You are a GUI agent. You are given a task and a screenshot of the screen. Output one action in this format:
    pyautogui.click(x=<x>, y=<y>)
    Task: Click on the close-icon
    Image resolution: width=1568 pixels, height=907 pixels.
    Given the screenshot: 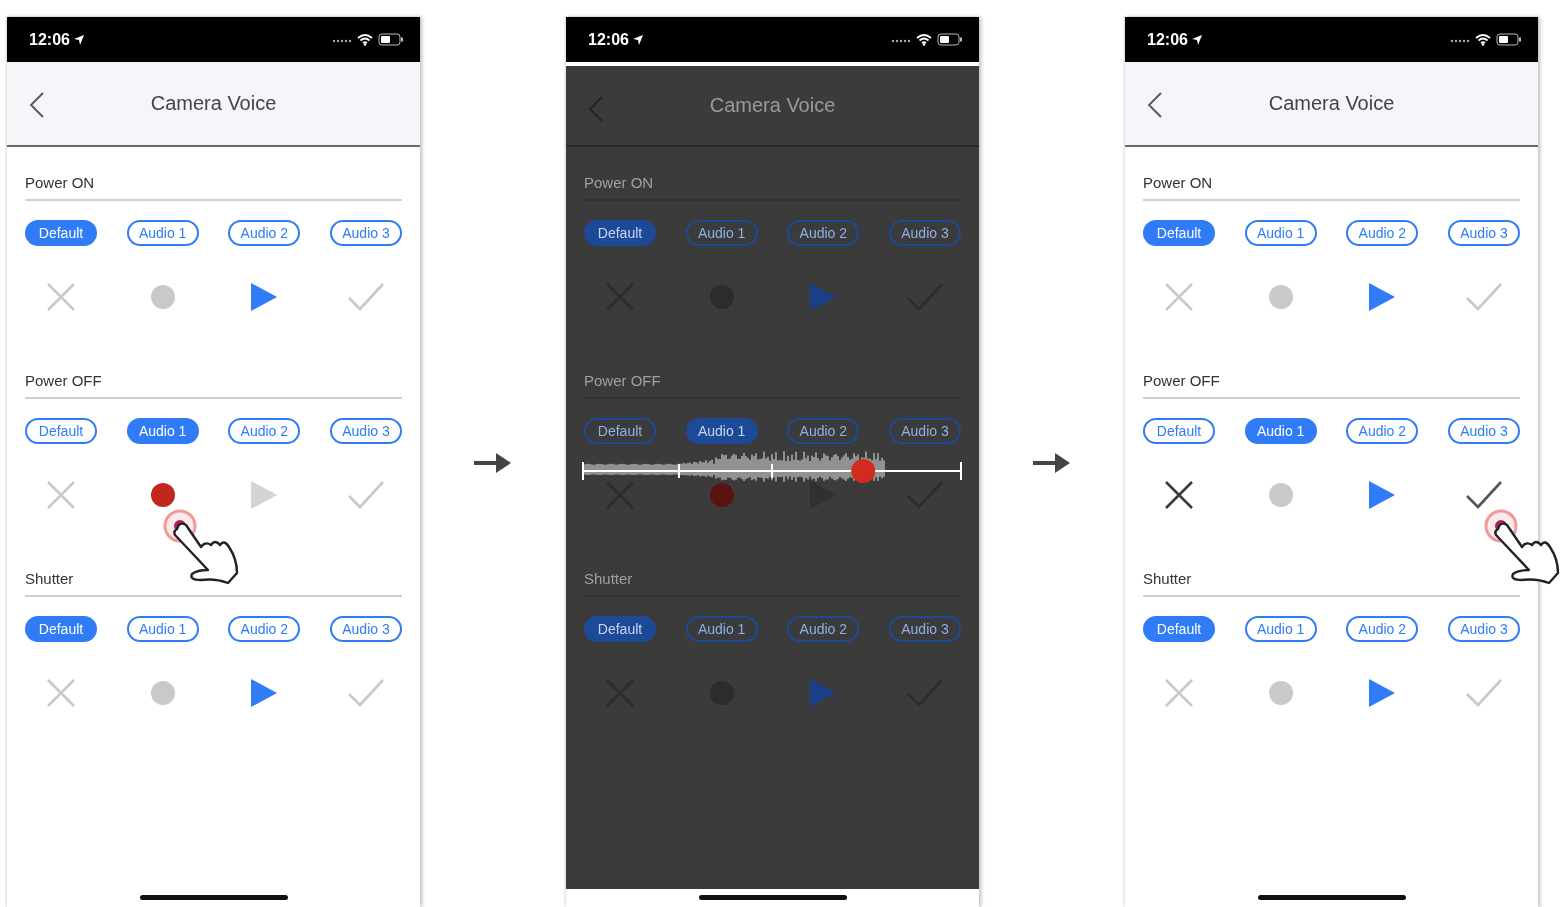 What is the action you would take?
    pyautogui.click(x=1179, y=495)
    